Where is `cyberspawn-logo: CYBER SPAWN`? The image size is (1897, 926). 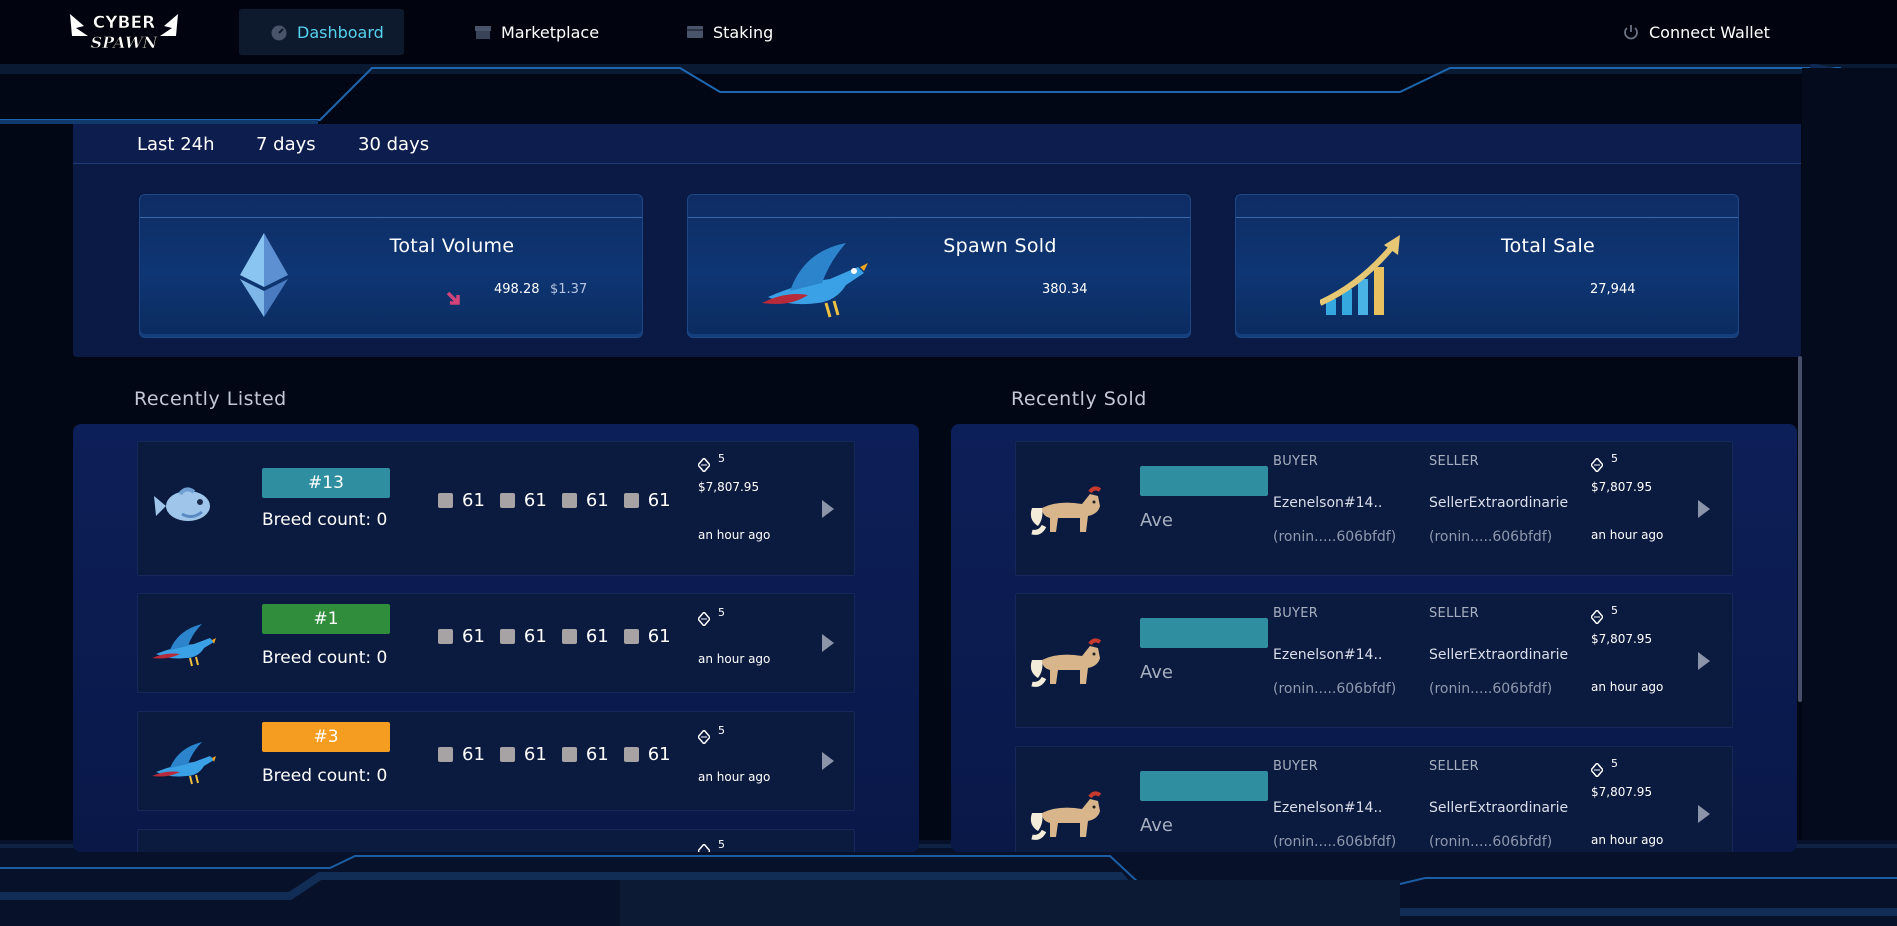
cyberspawn-logo: CYBER SPAWN is located at coordinates (124, 32).